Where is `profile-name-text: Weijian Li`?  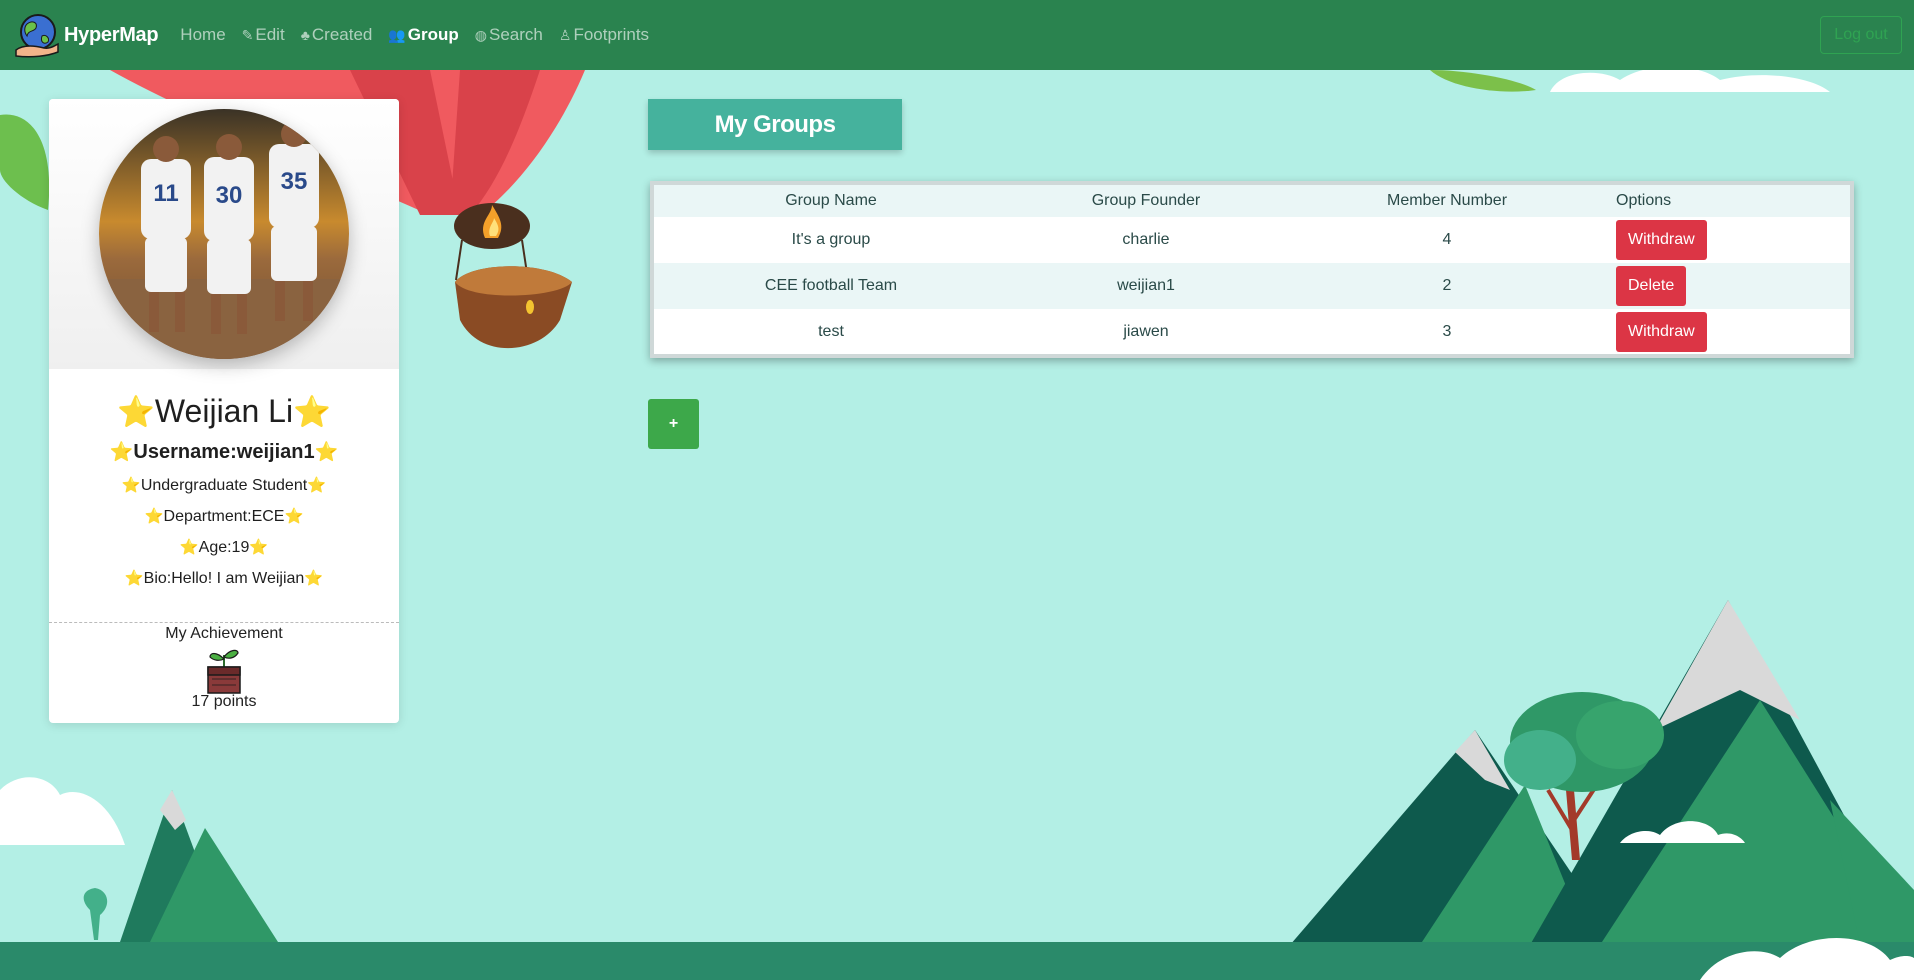
profile-name-text: Weijian Li is located at coordinates (224, 411).